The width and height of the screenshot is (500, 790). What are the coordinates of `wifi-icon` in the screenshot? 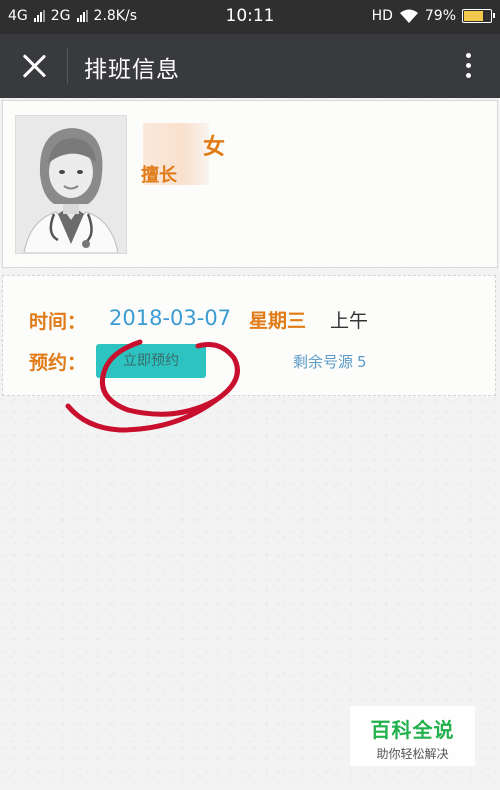 It's located at (408, 16).